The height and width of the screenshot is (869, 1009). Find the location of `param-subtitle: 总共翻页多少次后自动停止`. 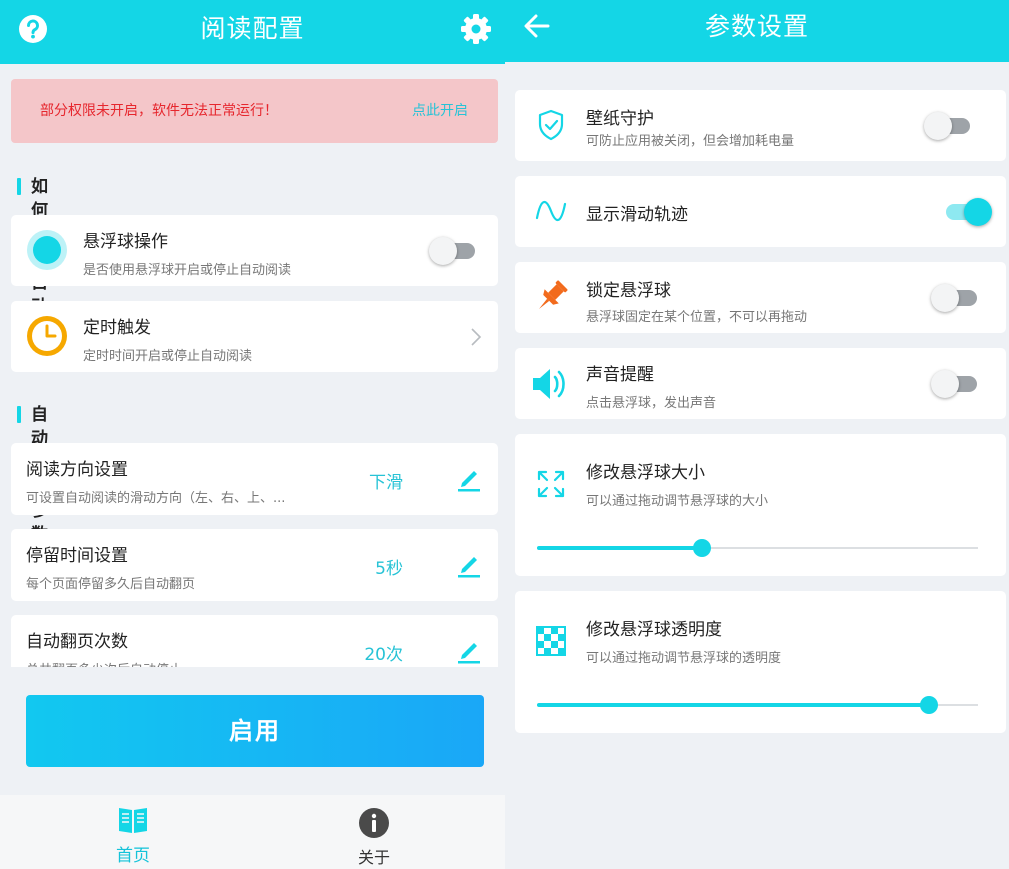

param-subtitle: 总共翻页多少次后自动停止 is located at coordinates (104, 663).